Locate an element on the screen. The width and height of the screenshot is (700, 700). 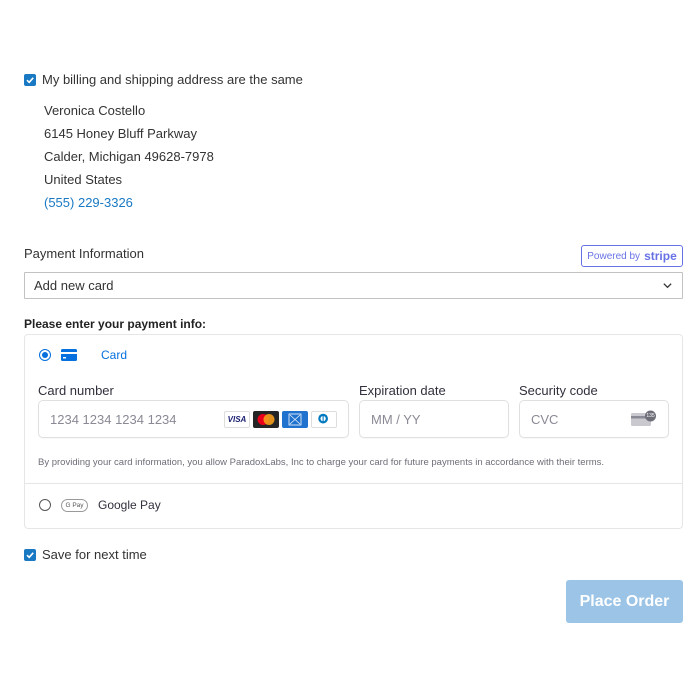
credit-card-icon is located at coordinates (69, 355).